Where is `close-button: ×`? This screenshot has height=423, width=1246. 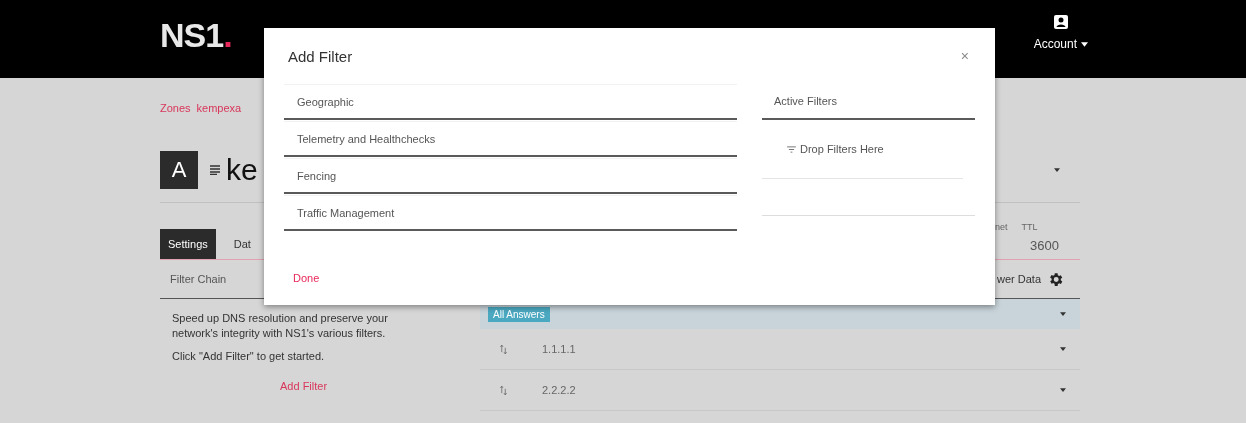
close-button: × is located at coordinates (964, 56).